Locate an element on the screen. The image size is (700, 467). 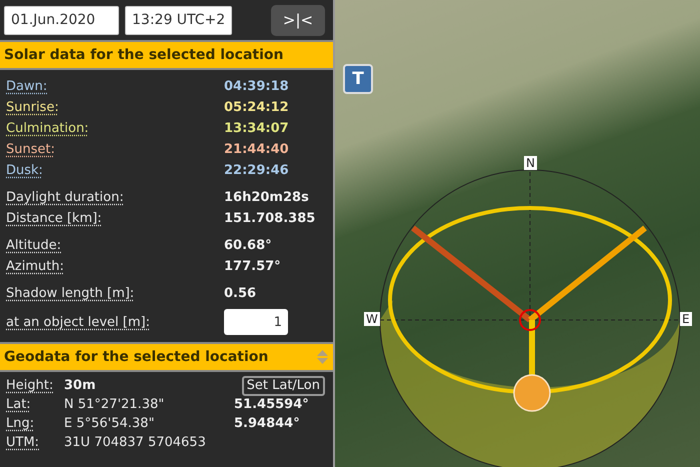
row-value: 51.45594° is located at coordinates (271, 404).